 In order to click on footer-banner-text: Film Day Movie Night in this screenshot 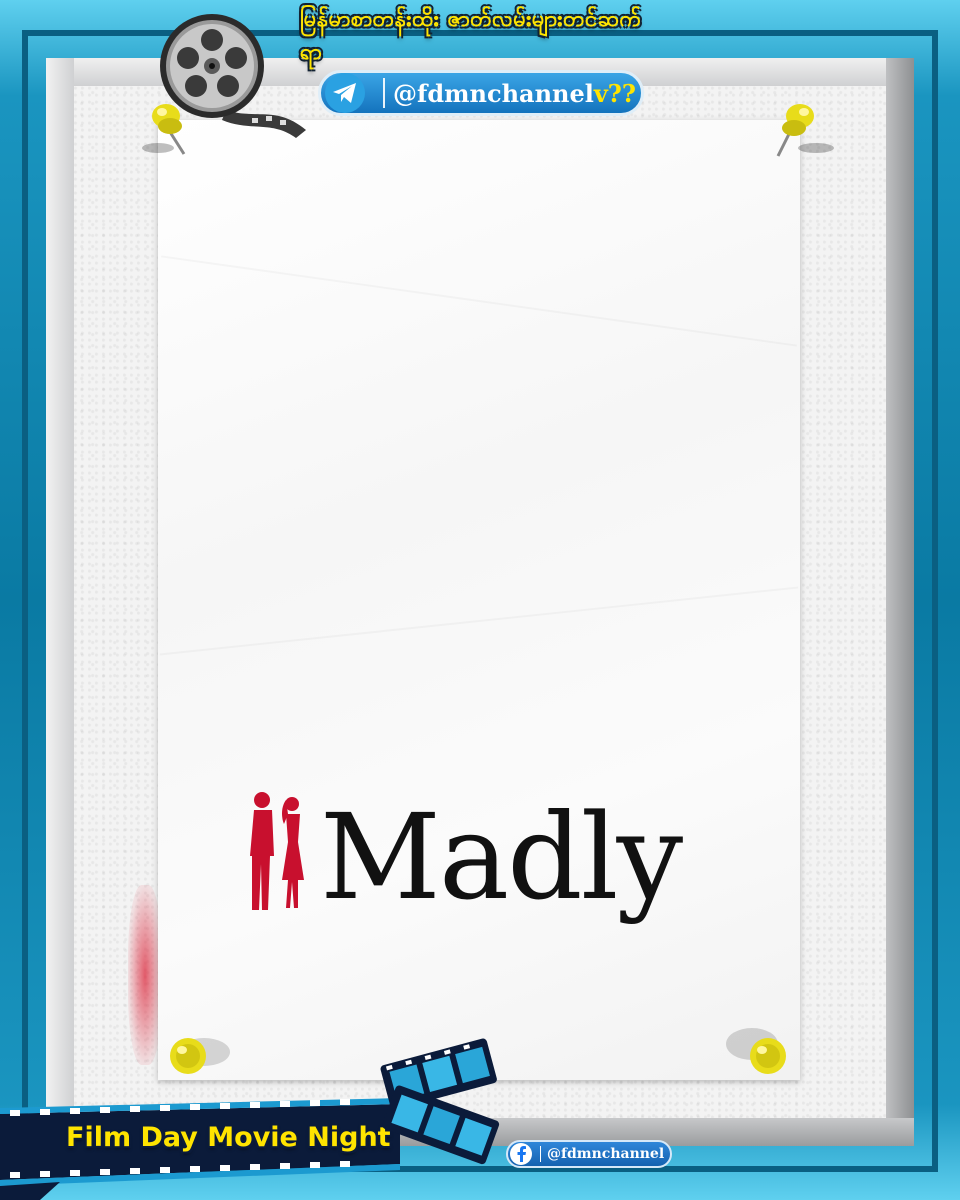, I will do `click(228, 1137)`.